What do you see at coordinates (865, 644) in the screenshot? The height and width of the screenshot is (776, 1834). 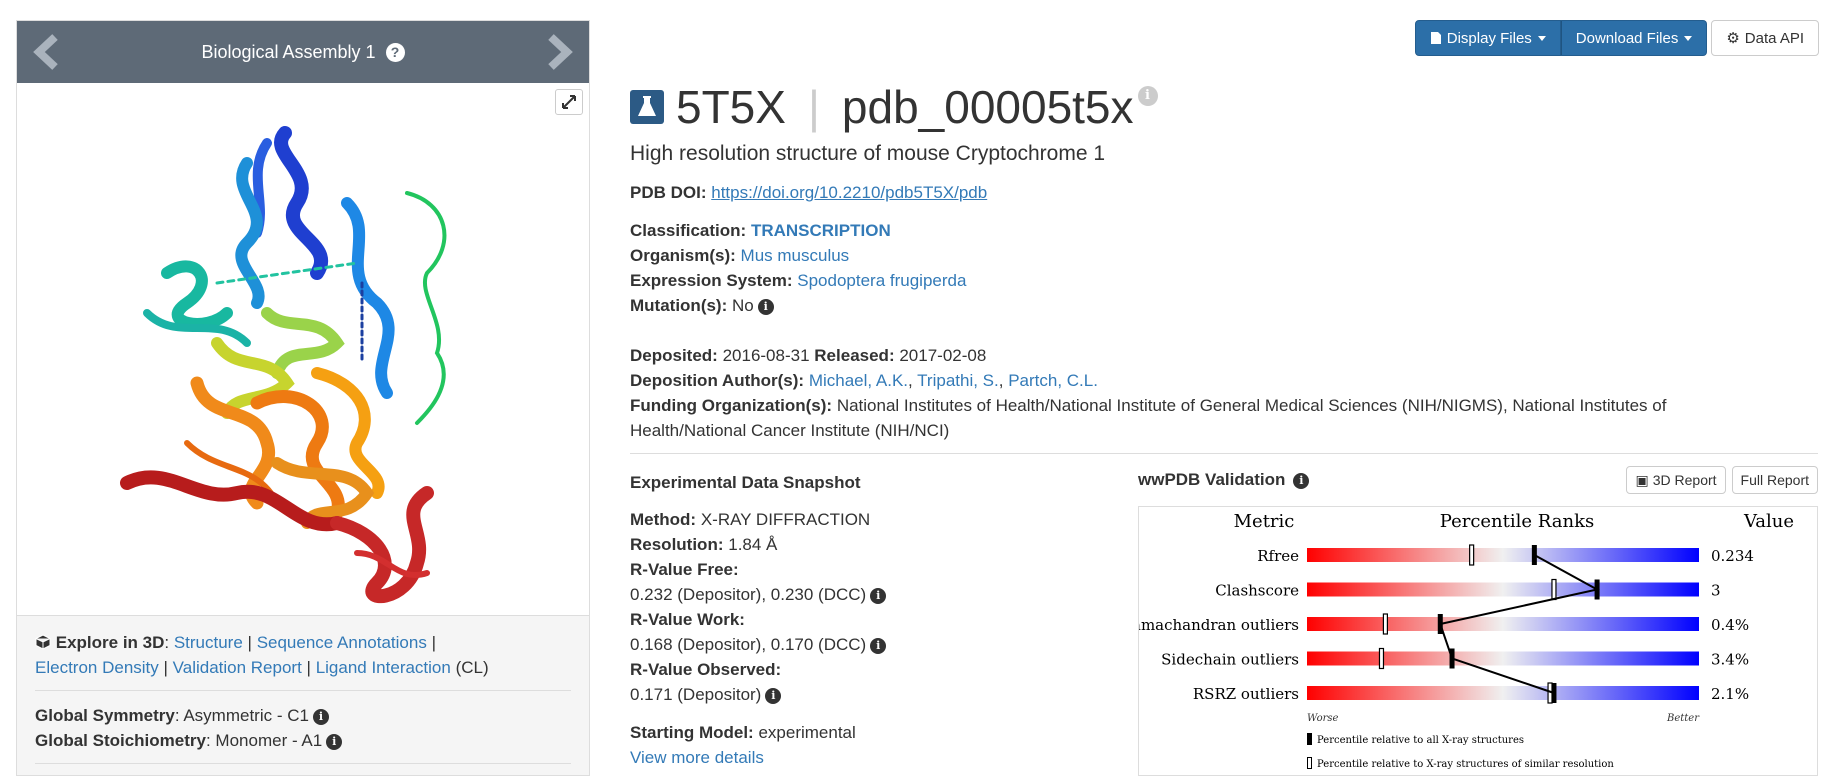 I see `rwork-value: 0.168 (Depositor), 0.170 (DCC) i` at bounding box center [865, 644].